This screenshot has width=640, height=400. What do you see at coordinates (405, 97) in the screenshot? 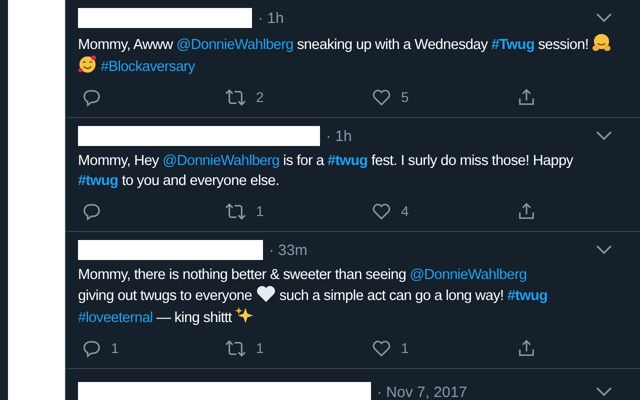
I see `like-count: 5` at bounding box center [405, 97].